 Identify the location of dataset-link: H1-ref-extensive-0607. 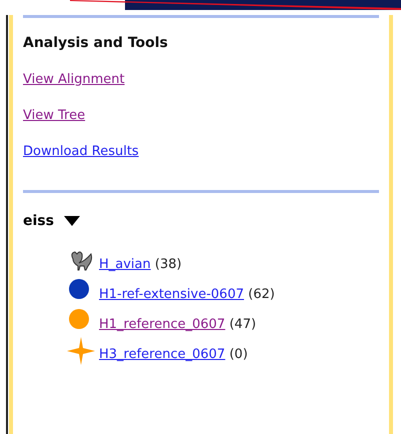
(171, 294).